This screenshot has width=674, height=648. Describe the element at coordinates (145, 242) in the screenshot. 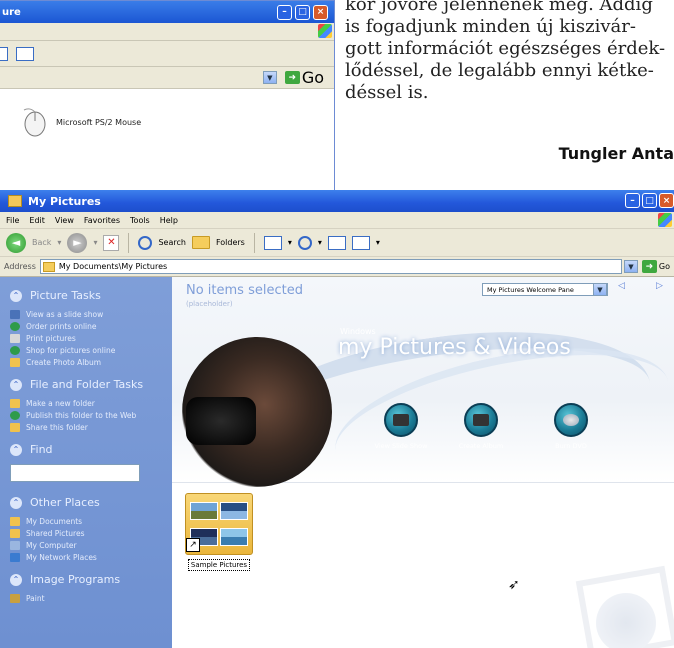

I see `search-icon` at that location.